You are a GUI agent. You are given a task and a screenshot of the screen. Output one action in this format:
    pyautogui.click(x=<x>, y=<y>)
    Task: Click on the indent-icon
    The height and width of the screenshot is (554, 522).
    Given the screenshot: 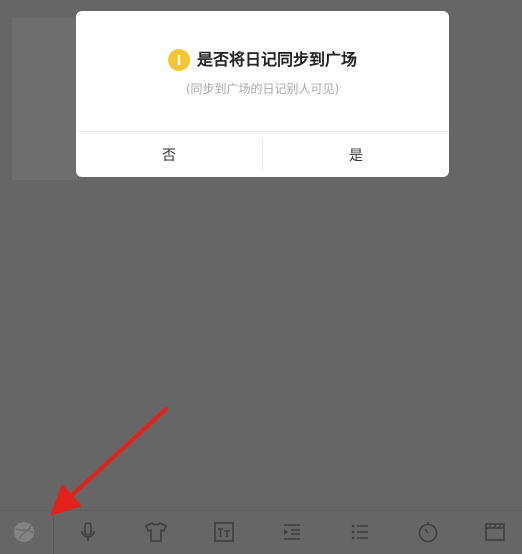 What is the action you would take?
    pyautogui.click(x=292, y=532)
    